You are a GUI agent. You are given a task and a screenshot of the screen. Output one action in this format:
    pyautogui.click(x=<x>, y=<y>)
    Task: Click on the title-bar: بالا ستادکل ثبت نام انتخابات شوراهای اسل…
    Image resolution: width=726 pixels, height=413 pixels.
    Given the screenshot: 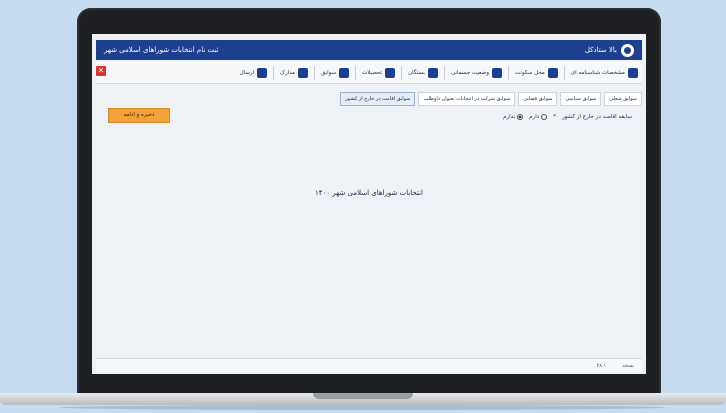 What is the action you would take?
    pyautogui.click(x=369, y=50)
    